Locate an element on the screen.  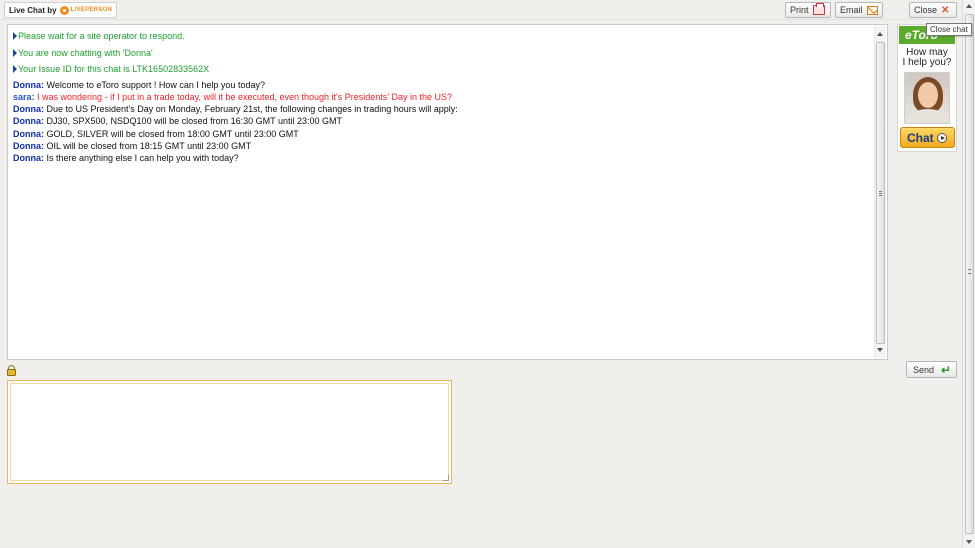
window-scroll-thumb is located at coordinates (969, 274).